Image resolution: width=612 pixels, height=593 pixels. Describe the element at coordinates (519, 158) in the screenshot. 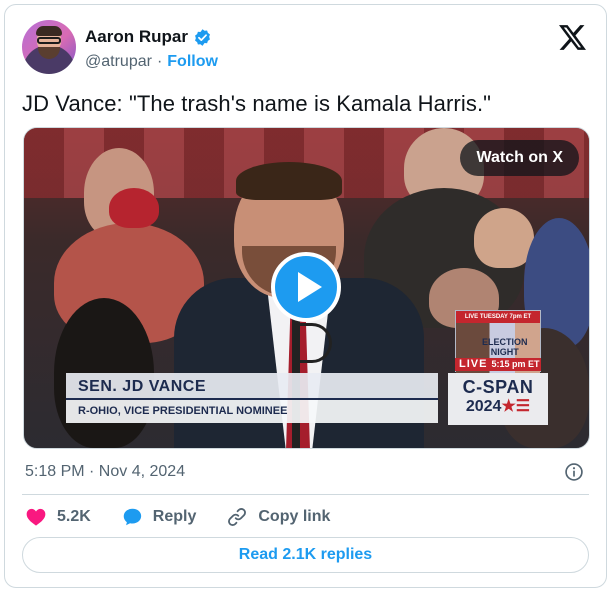

I see `watch-on-x-button: Watch on X` at that location.